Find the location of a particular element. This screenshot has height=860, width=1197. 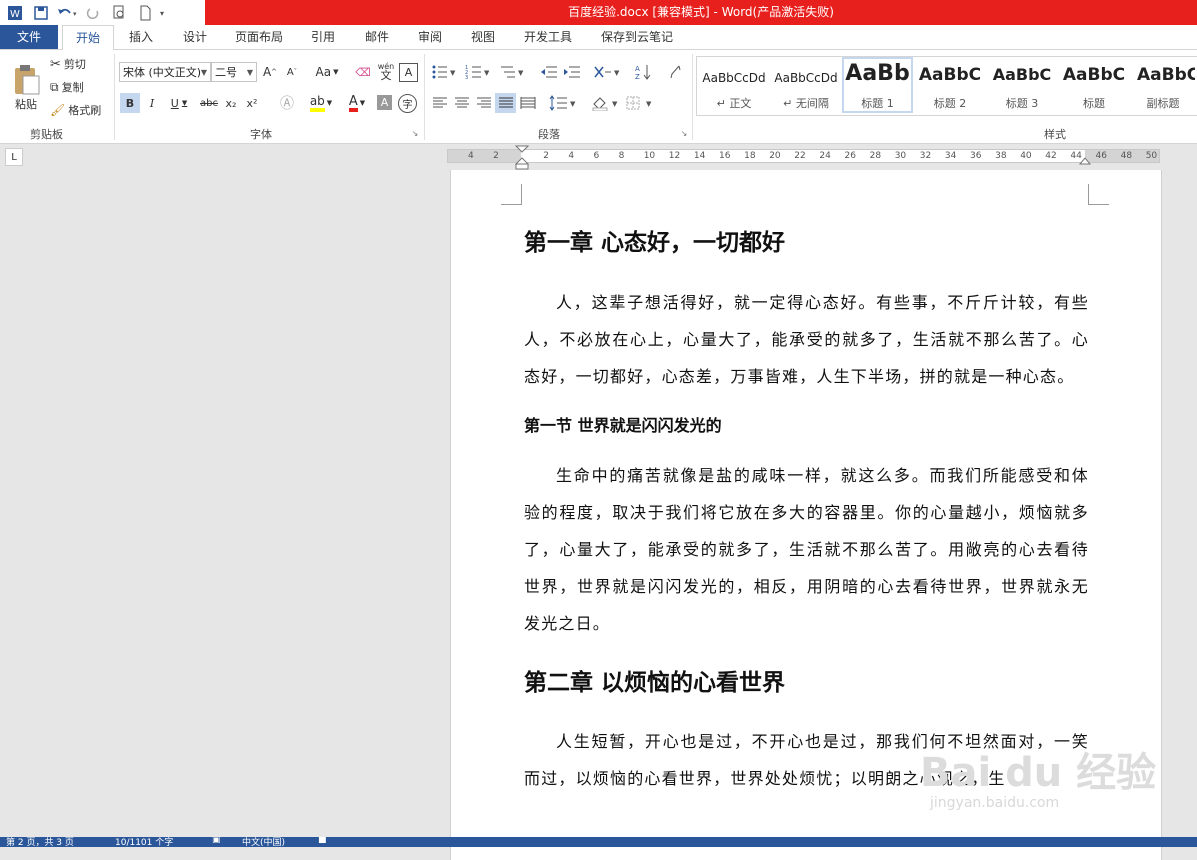

style-preview: AaBbCcDd is located at coordinates (734, 78).